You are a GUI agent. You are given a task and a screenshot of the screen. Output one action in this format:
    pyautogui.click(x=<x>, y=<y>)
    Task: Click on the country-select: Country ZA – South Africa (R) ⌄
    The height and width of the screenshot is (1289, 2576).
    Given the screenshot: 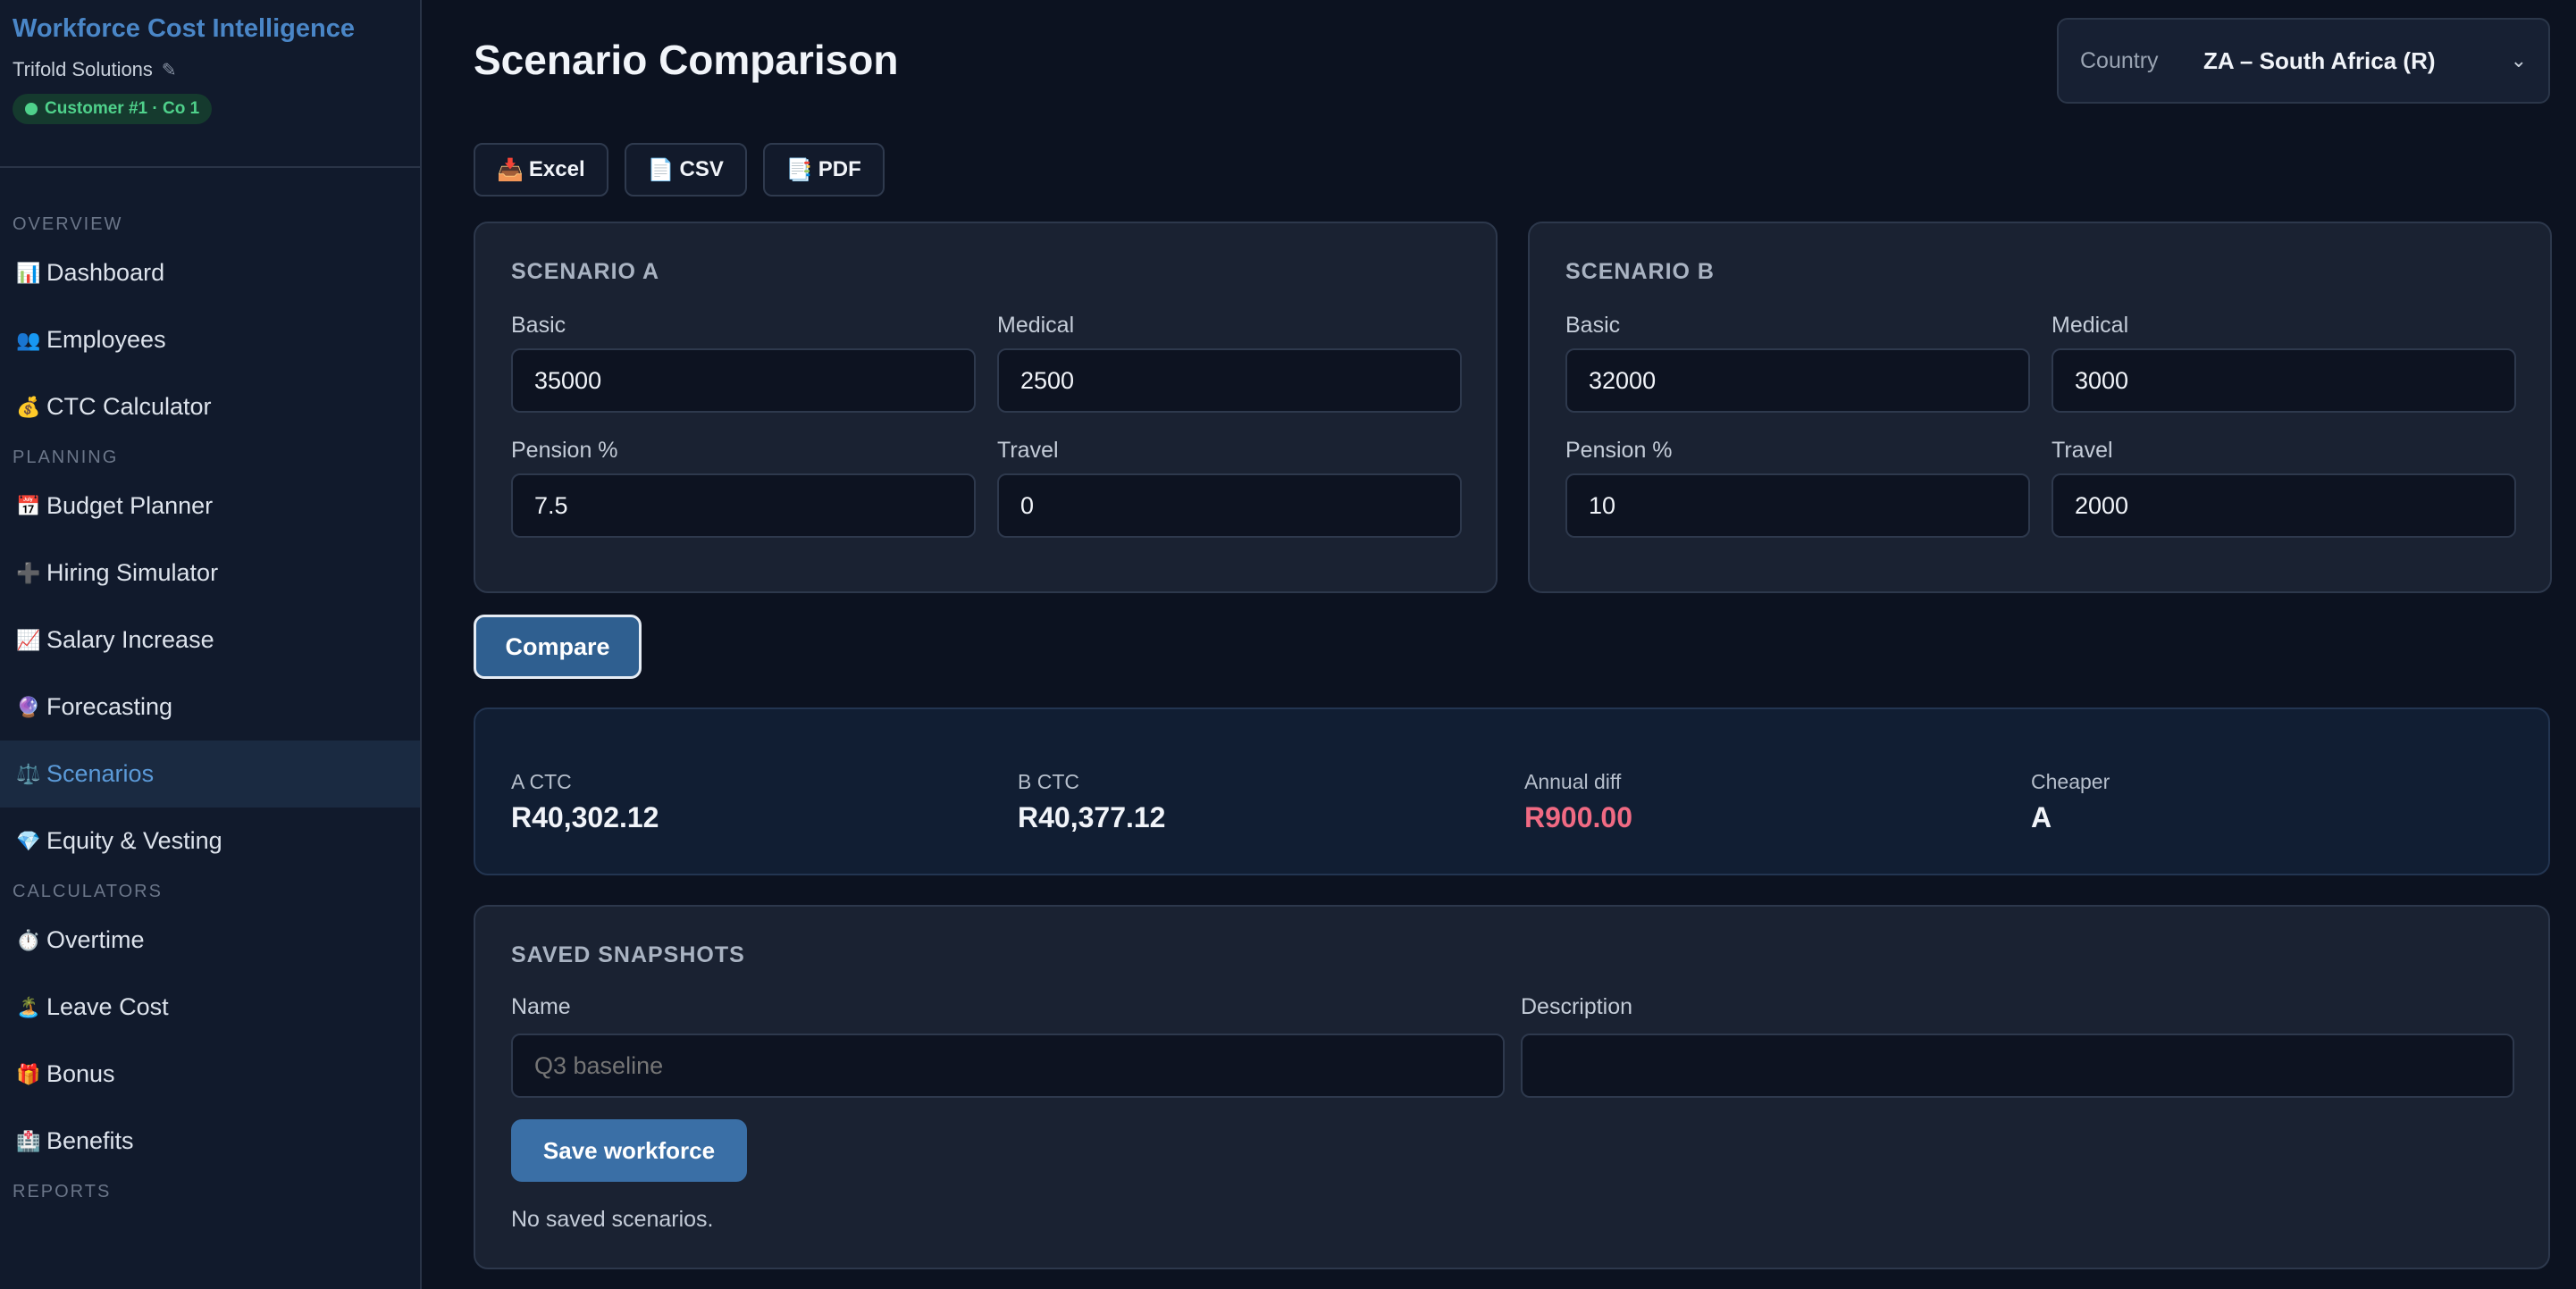 What is the action you would take?
    pyautogui.click(x=2303, y=61)
    